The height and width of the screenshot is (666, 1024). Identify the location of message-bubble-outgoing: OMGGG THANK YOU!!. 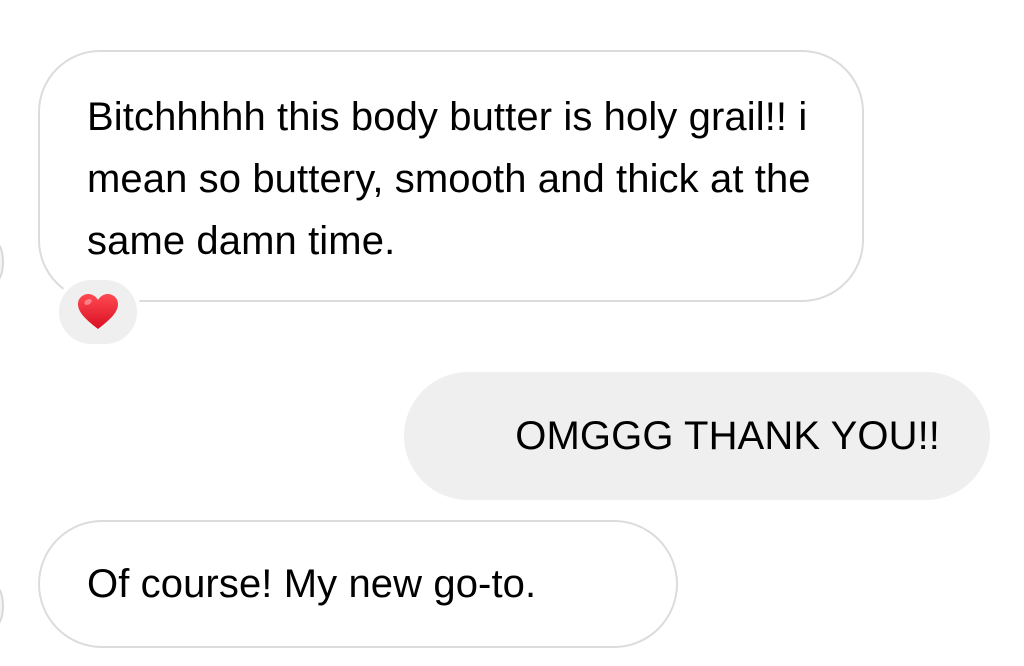
(697, 436).